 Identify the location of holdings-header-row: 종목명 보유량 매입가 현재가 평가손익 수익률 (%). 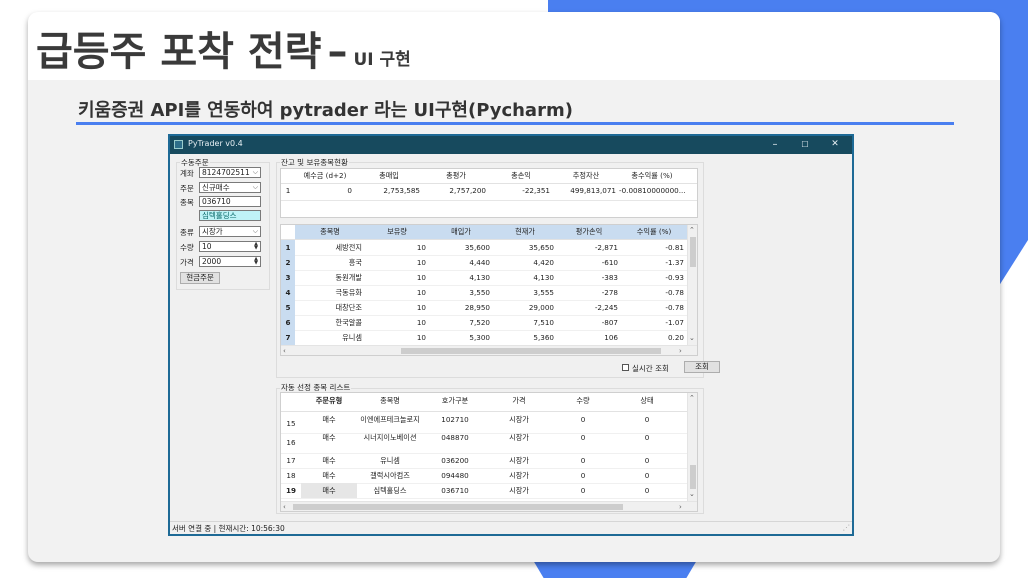
(489, 232).